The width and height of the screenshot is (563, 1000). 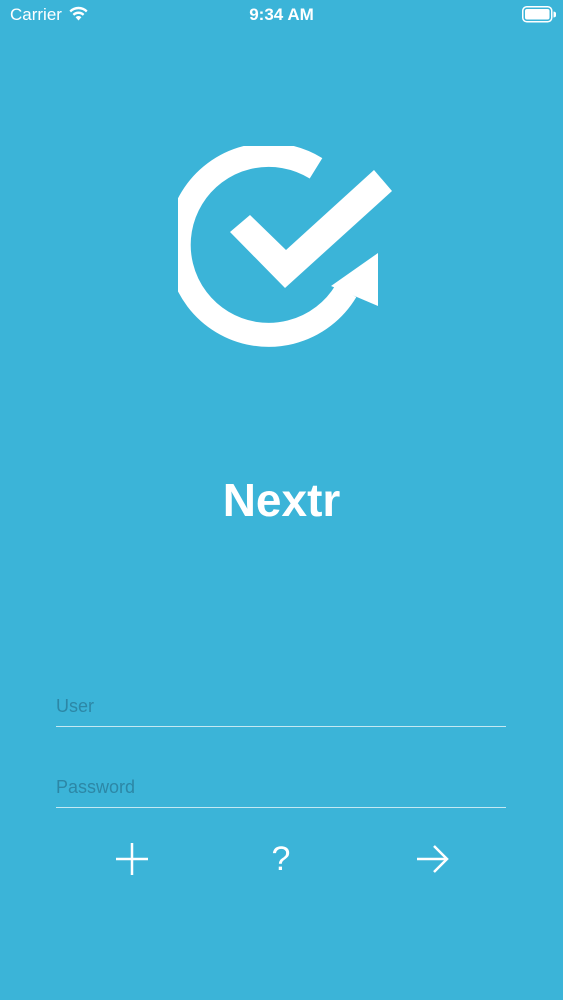 I want to click on action-bar: ?, so click(x=281, y=859).